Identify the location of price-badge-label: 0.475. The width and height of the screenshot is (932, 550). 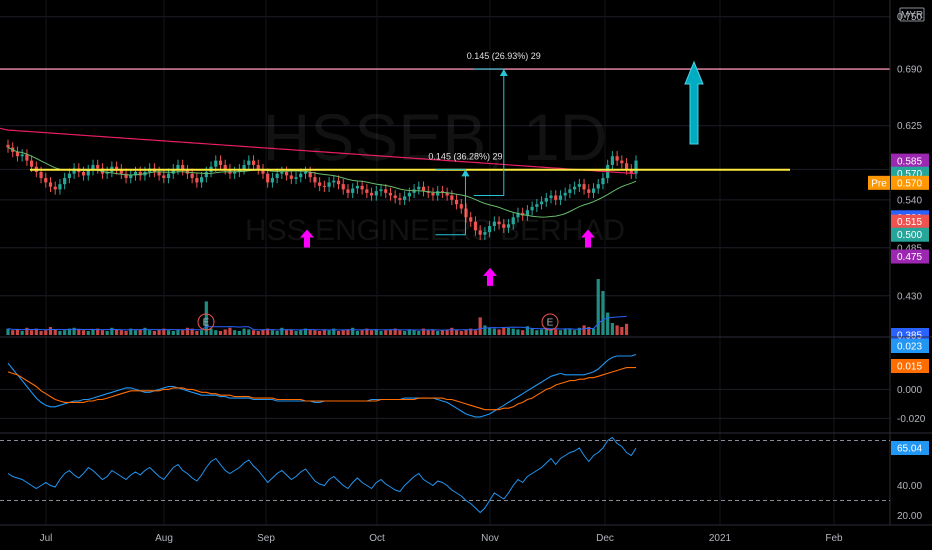
(909, 257).